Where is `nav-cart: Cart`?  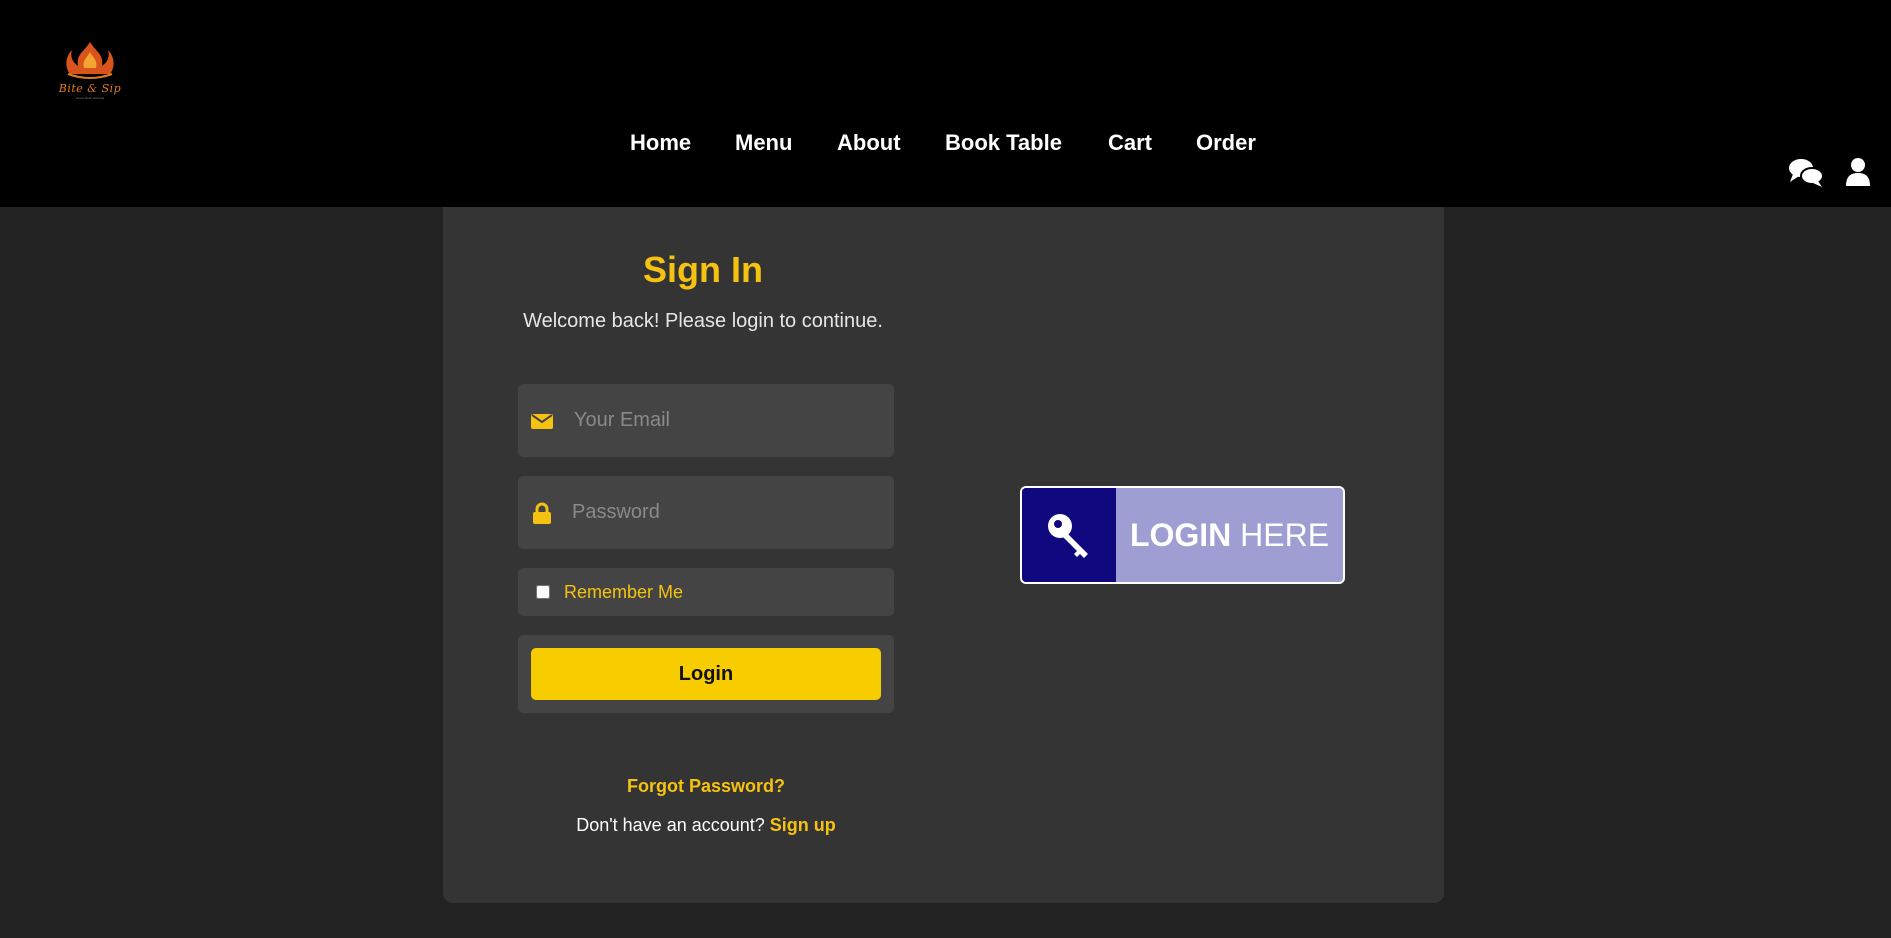
nav-cart: Cart is located at coordinates (1130, 143).